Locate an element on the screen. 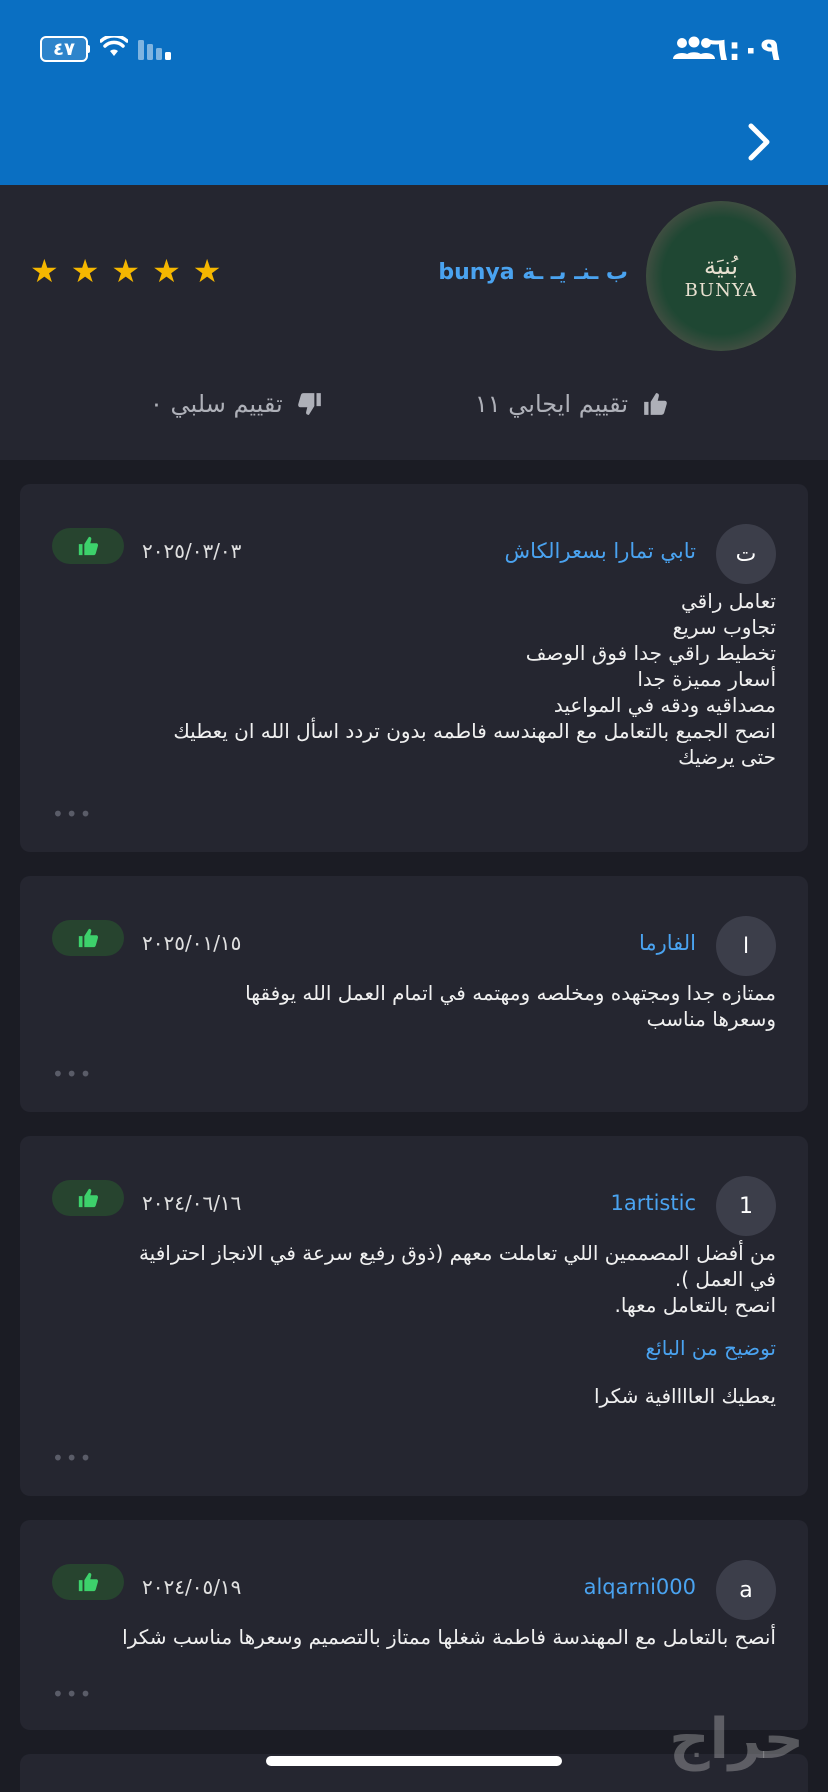  wifi-icon is located at coordinates (114, 46).